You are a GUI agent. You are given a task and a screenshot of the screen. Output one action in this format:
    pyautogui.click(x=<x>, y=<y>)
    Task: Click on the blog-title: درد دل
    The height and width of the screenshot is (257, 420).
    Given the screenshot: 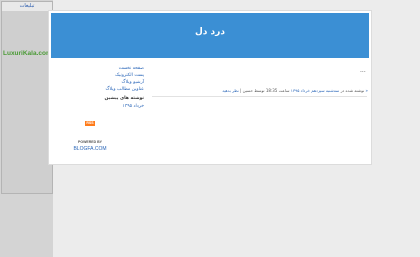 What is the action you would take?
    pyautogui.click(x=210, y=32)
    